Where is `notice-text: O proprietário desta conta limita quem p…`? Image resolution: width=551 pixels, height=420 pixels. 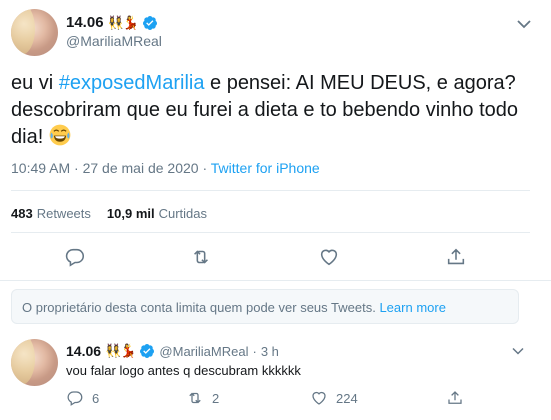
notice-text: O proprietário desta conta limita quem p… is located at coordinates (201, 307).